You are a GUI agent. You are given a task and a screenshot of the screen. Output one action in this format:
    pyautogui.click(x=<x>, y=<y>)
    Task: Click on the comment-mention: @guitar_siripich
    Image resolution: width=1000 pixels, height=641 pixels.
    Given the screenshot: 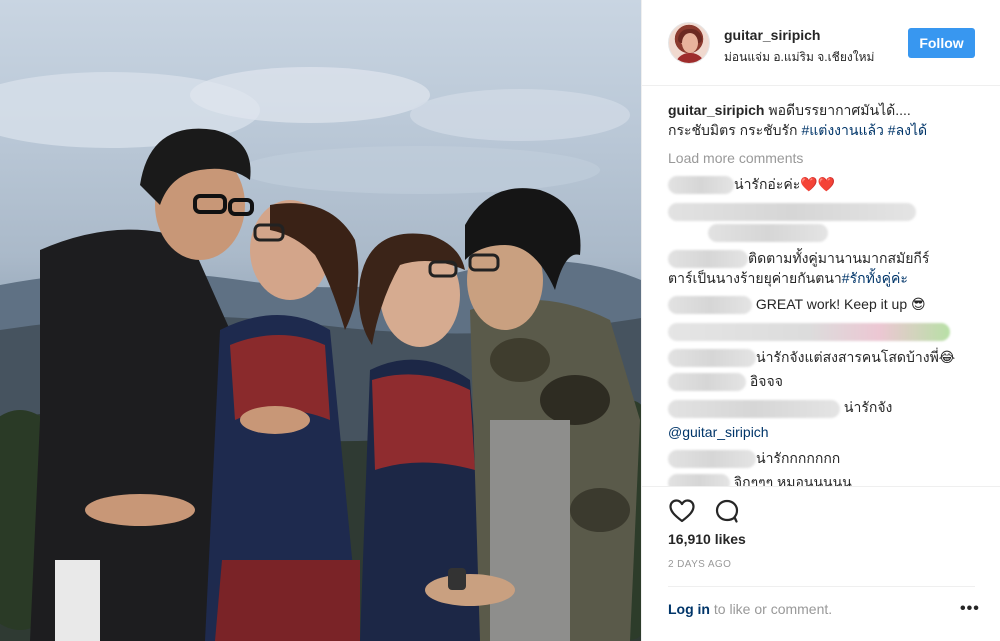 What is the action you would take?
    pyautogui.click(x=718, y=432)
    